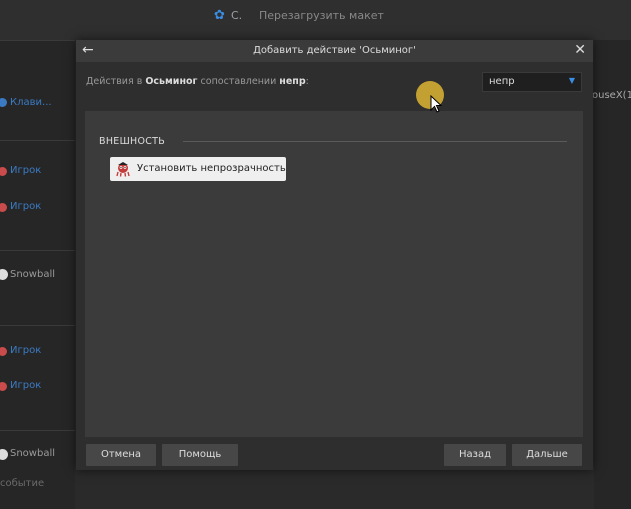 The image size is (631, 509). What do you see at coordinates (237, 15) in the screenshot?
I see `toolbar-letter: C.` at bounding box center [237, 15].